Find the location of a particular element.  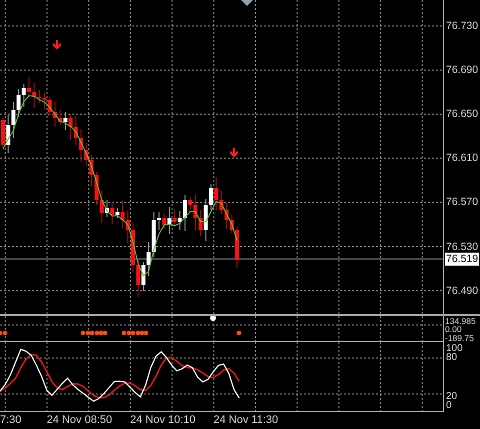

scroll-marker-icon is located at coordinates (247, 3).